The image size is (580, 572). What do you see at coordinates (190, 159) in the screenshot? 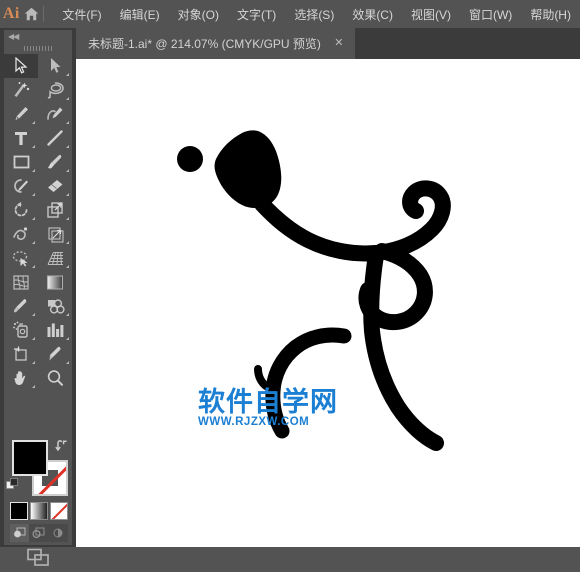
I see `artwork-dot` at bounding box center [190, 159].